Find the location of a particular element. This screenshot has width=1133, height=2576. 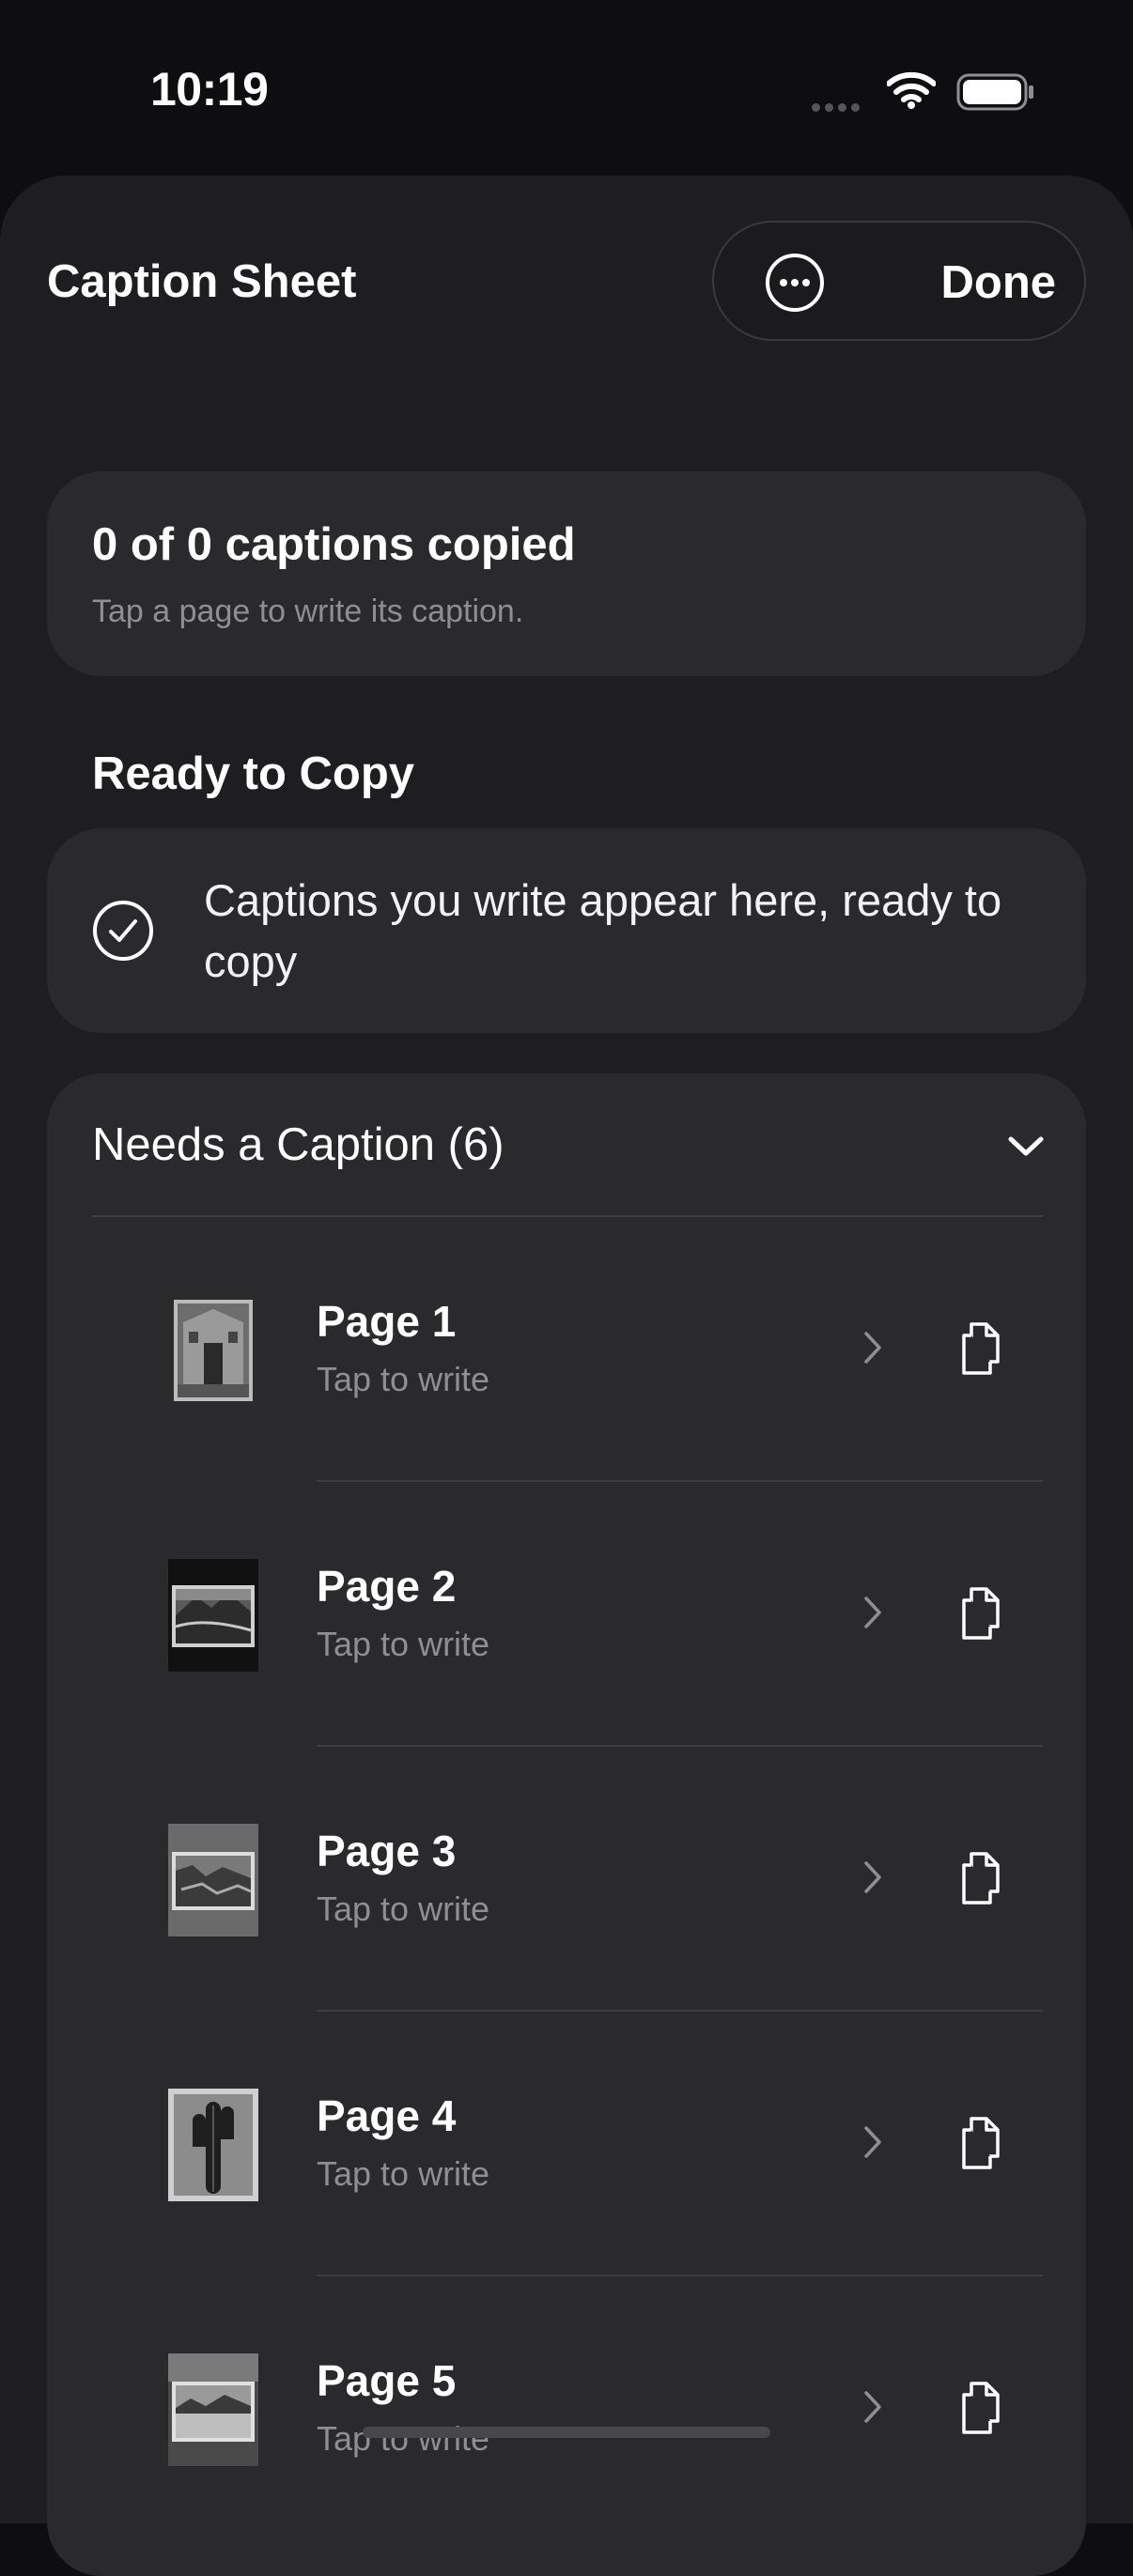

page-row: Page 4 Tap to write is located at coordinates (566, 2144).